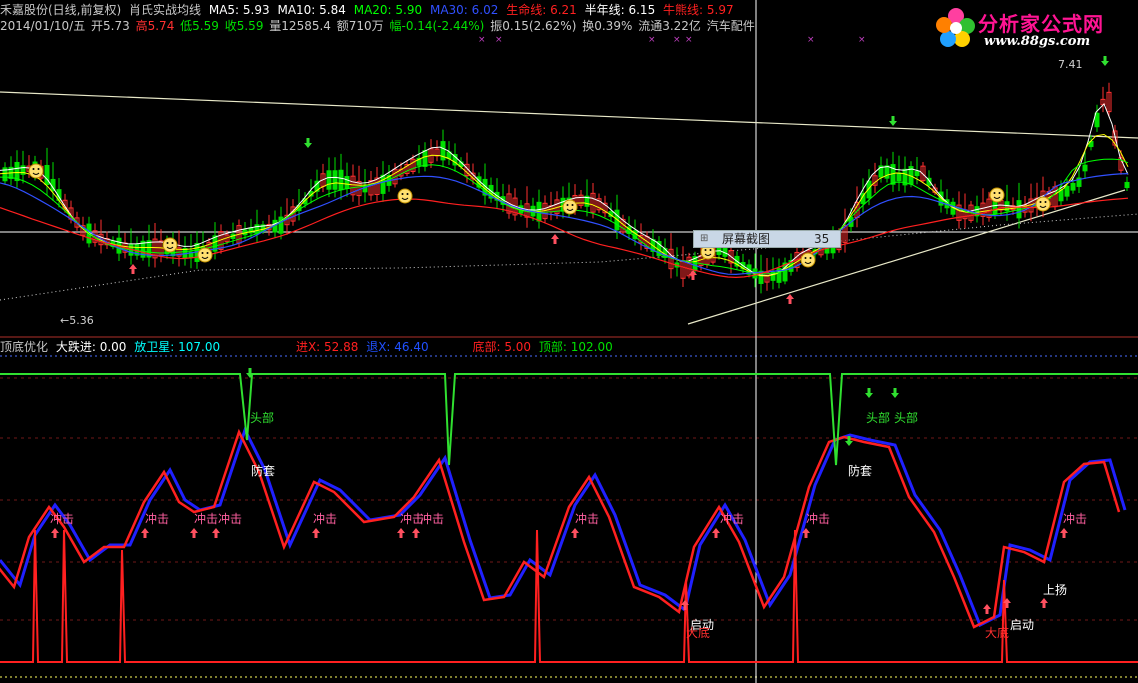  Describe the element at coordinates (533, 26) in the screenshot. I see `info-amplitude: 振0.15(2.62%)` at that location.